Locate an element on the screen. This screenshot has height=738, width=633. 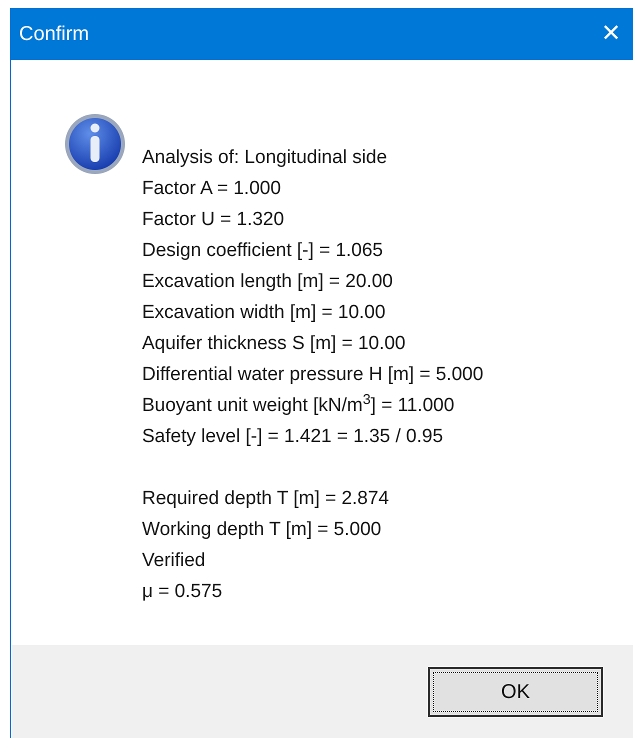
message-line: Aquifer thickness S [m] = 10.00 is located at coordinates (274, 344).